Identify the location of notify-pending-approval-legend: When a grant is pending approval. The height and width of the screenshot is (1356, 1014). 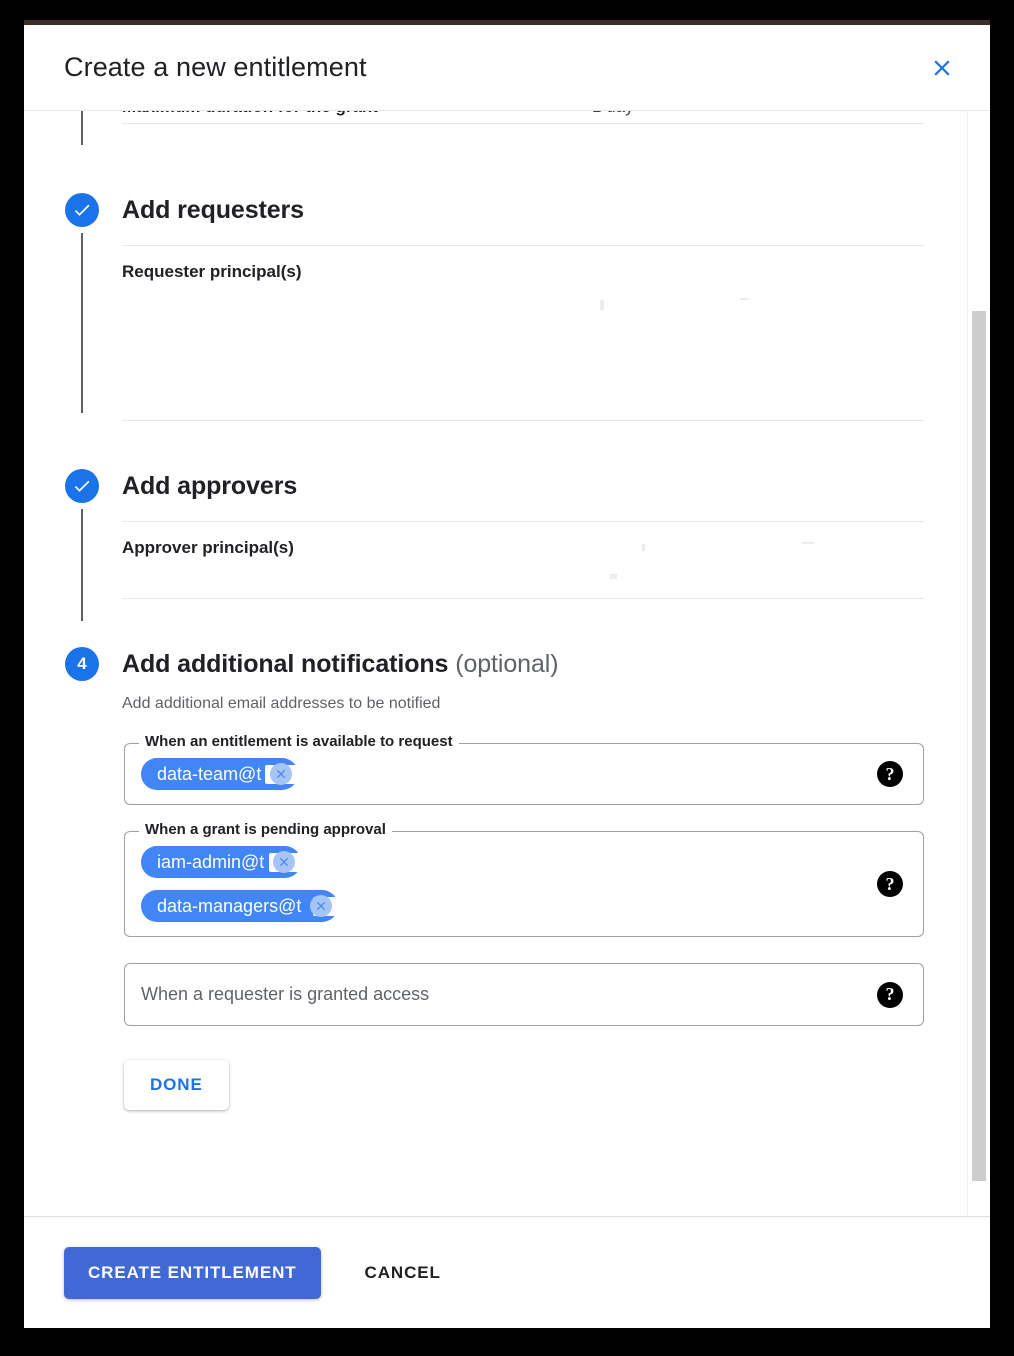
(265, 829).